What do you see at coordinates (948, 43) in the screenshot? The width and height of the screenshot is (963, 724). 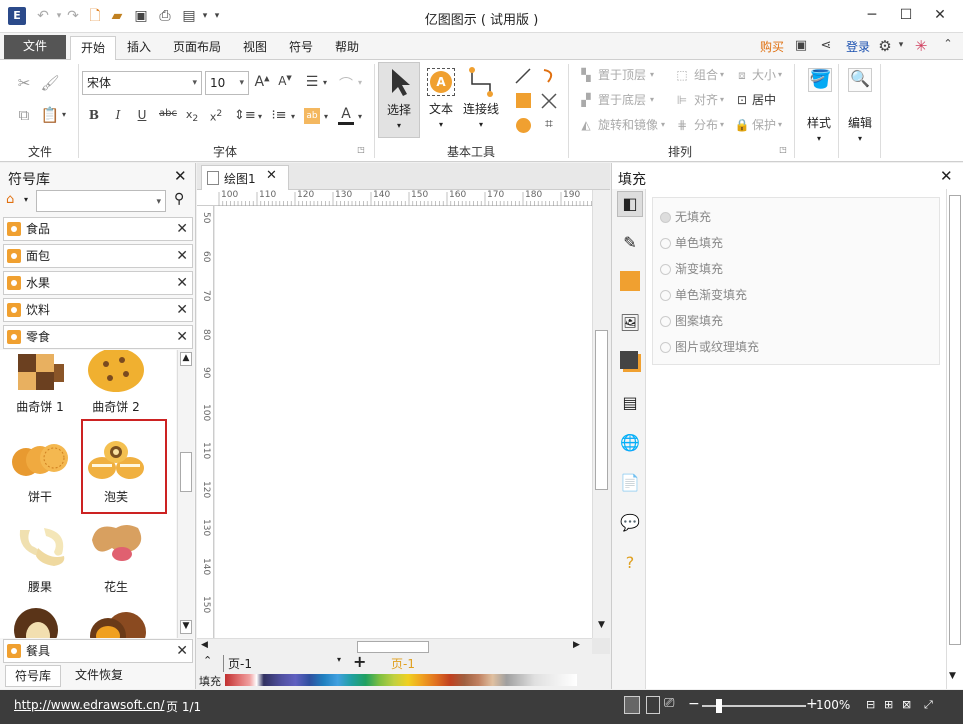 I see `collapse-ribbon-icon: ⌃` at bounding box center [948, 43].